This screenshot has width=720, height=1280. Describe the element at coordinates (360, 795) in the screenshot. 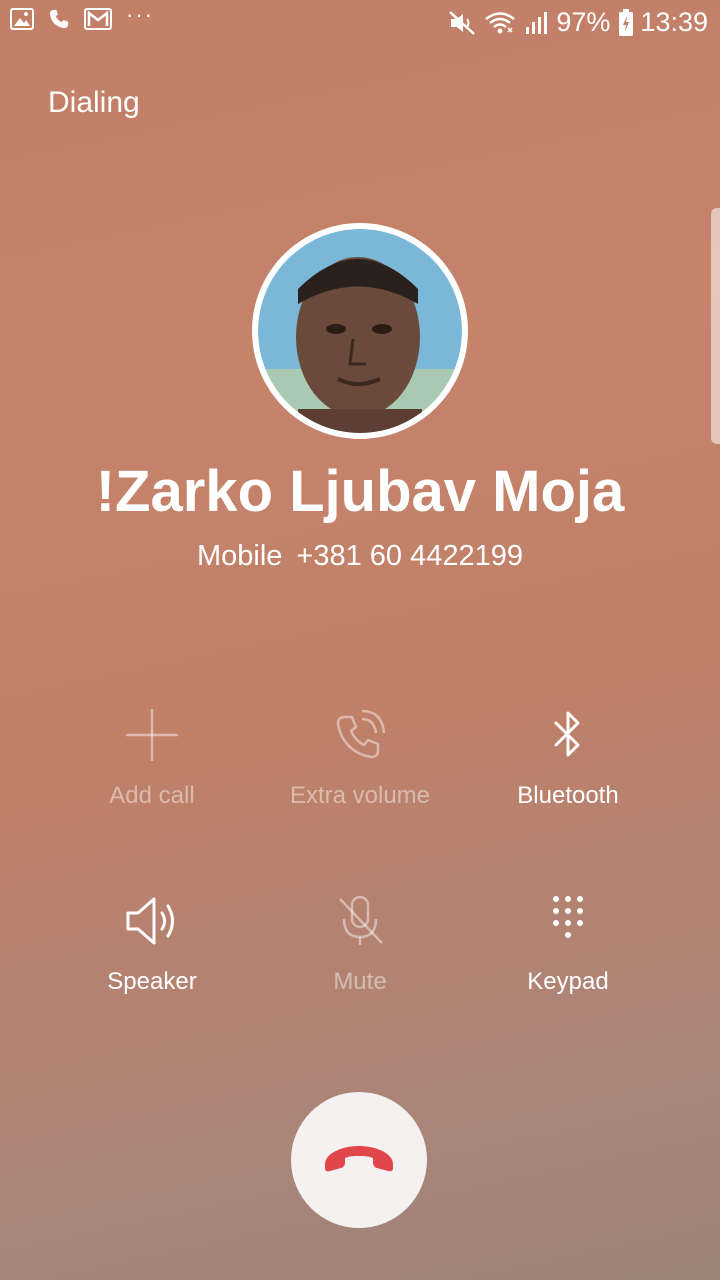

I see `extra-volume-label: Extra volume` at that location.